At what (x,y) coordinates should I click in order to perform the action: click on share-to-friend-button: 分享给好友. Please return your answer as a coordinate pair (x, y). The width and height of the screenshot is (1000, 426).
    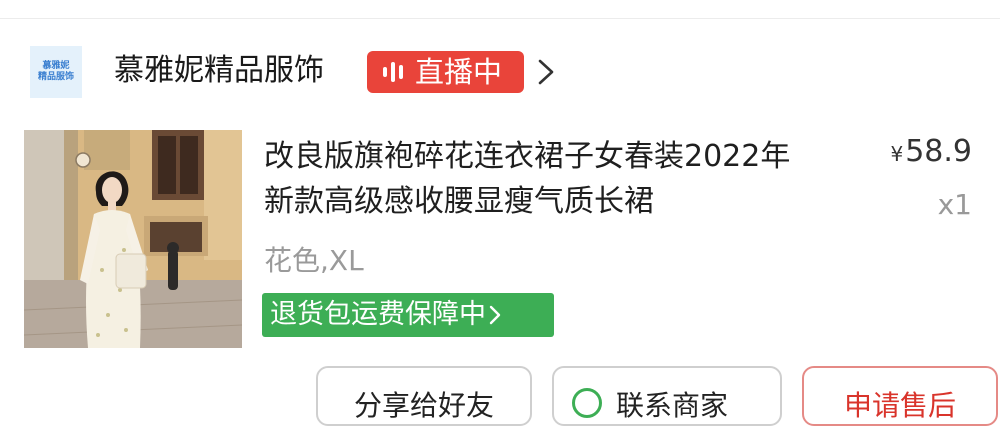
    Looking at the image, I should click on (424, 396).